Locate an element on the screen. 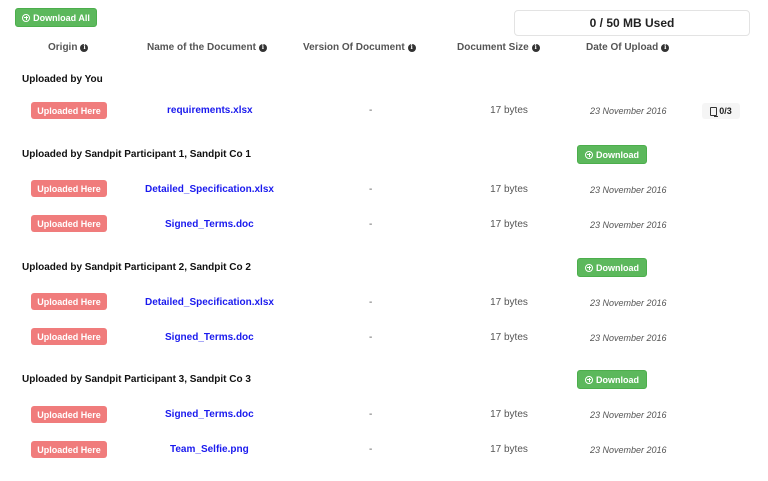 This screenshot has width=768, height=481. comments-count: 0/3 is located at coordinates (725, 111).